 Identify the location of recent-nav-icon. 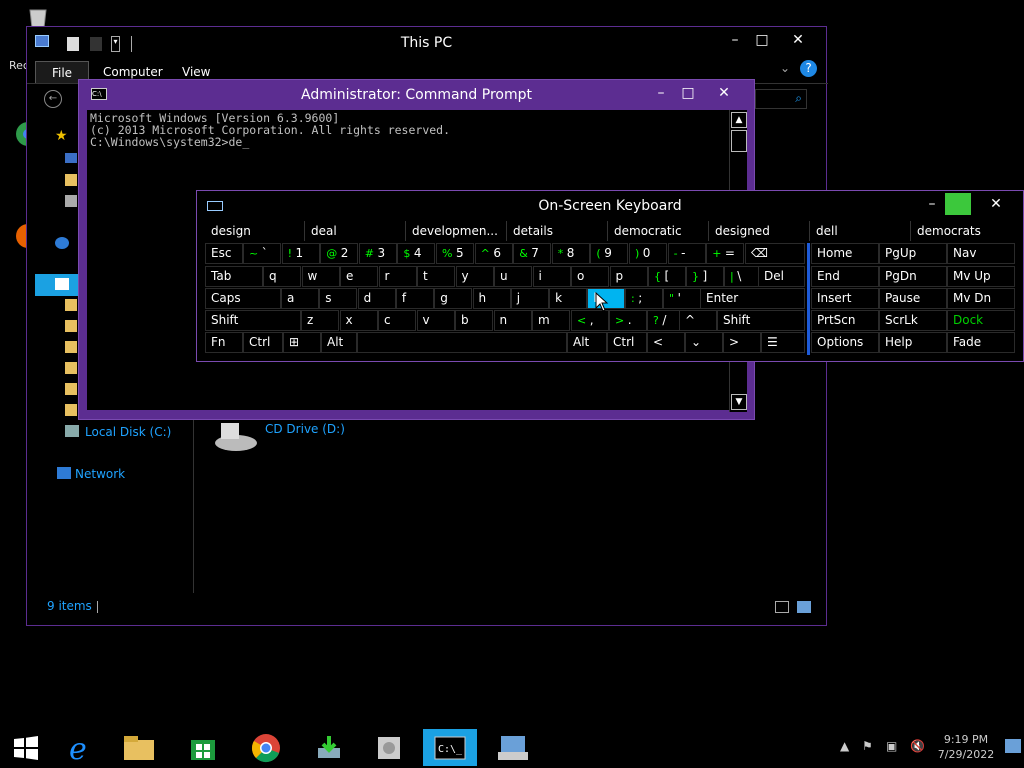
(71, 201).